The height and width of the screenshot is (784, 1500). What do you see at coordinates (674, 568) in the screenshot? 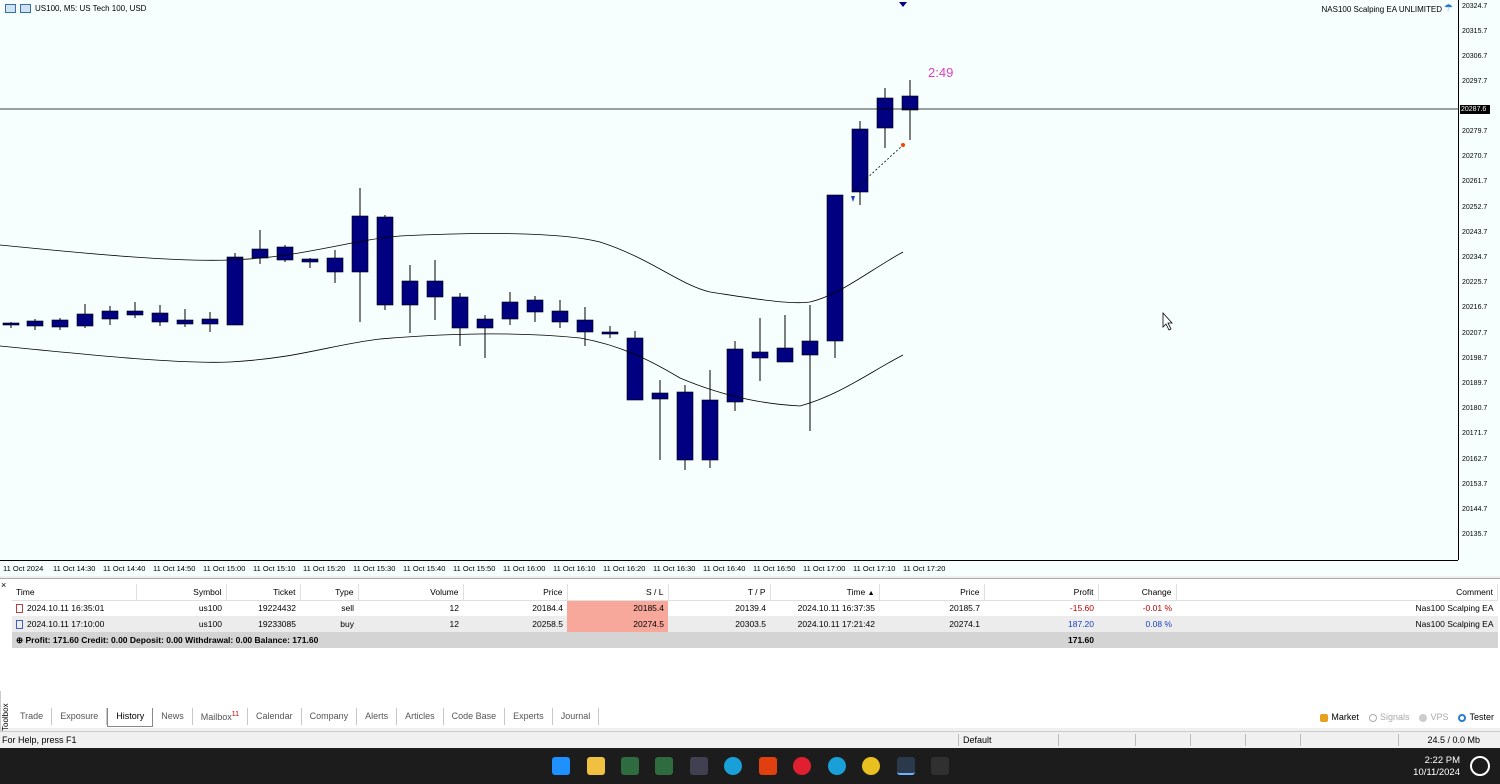
I see `time-tick-label: 11 Oct 16:30` at bounding box center [674, 568].